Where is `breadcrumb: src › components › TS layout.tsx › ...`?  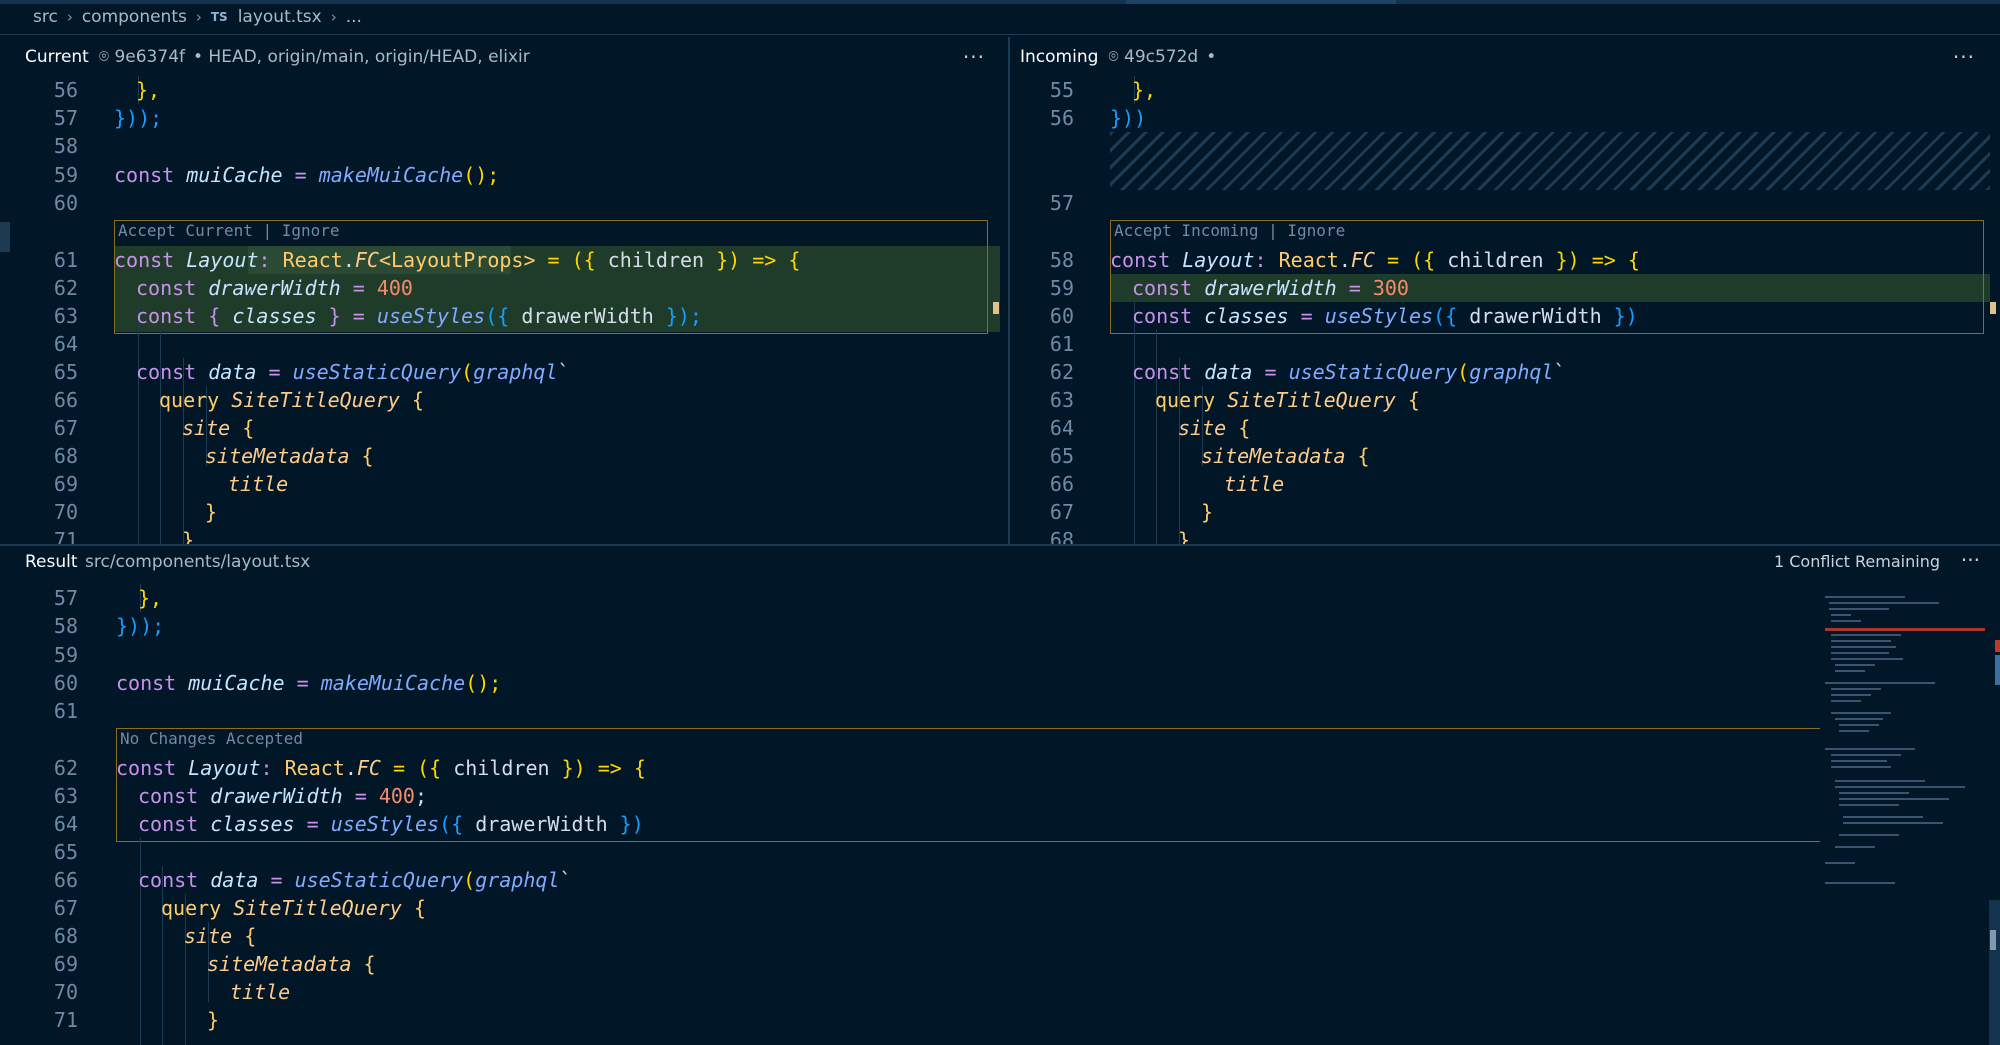
breadcrumb: src › components › TS layout.tsx › ... is located at coordinates (1000, 17).